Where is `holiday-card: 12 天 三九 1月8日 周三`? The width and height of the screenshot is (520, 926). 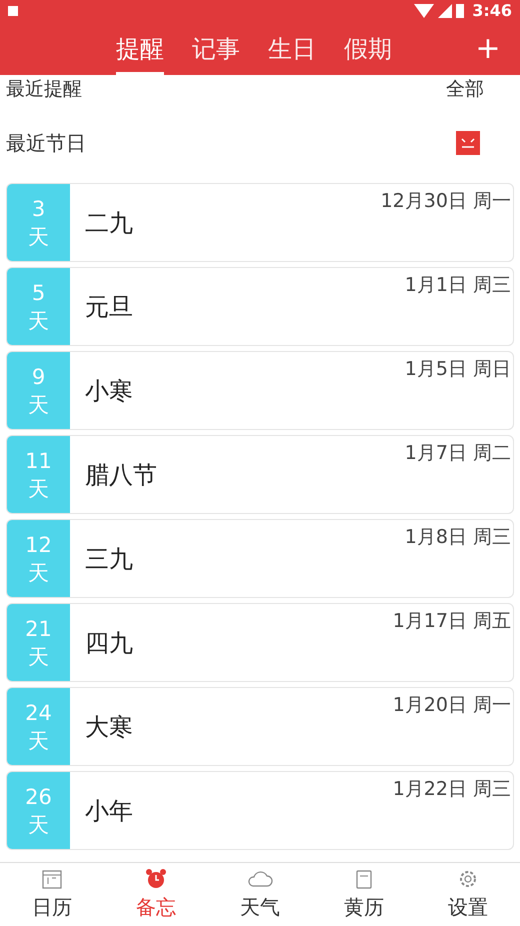
holiday-card: 12 天 三九 1月8日 周三 is located at coordinates (260, 558).